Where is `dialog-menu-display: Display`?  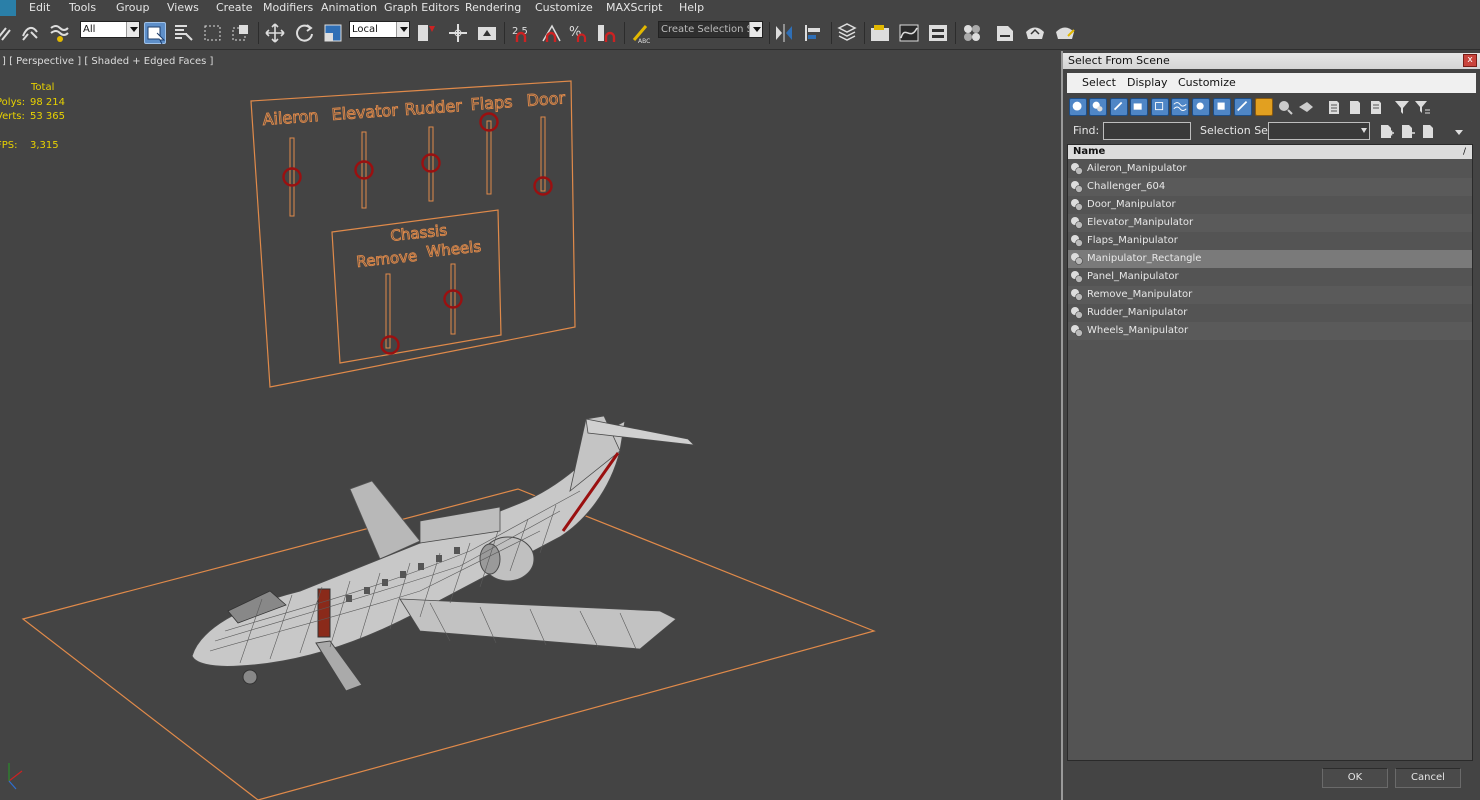 dialog-menu-display: Display is located at coordinates (1147, 82).